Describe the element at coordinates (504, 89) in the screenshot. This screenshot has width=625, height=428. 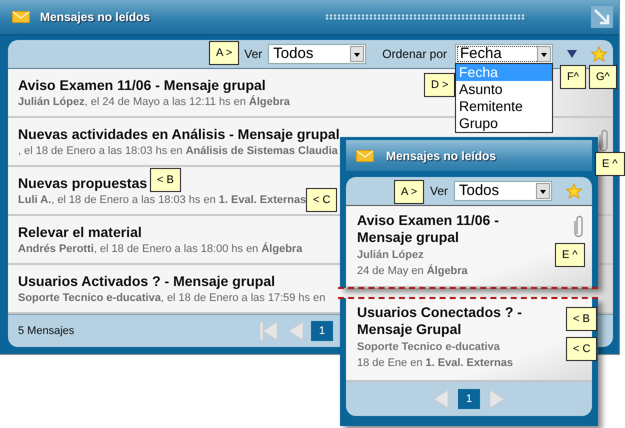
I see `menu-option: Asunto` at that location.